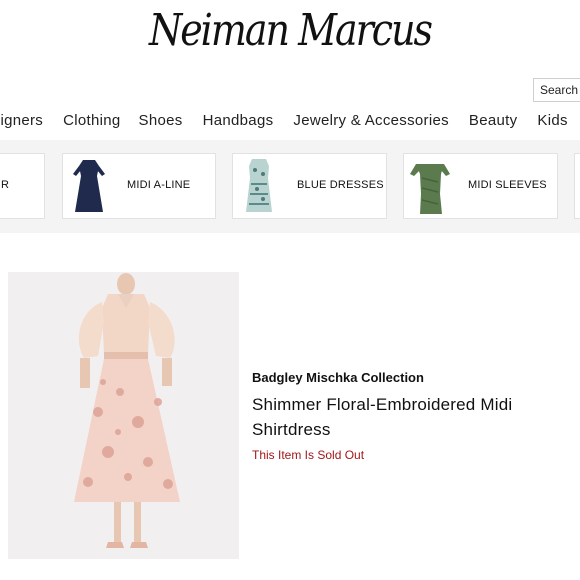 The height and width of the screenshot is (580, 580). I want to click on category-tile-label: BLUE DRESSES, so click(340, 185).